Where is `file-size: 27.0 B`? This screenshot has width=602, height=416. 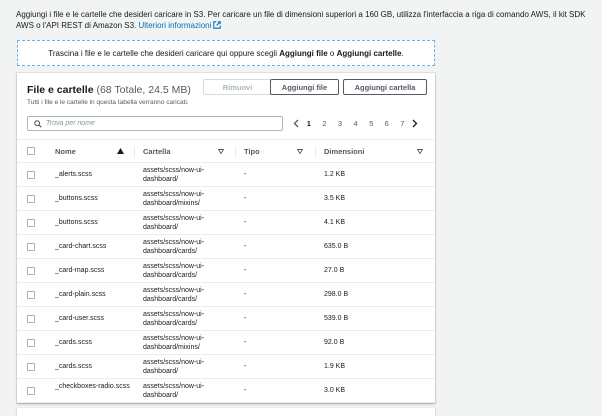
file-size: 27.0 B is located at coordinates (334, 270).